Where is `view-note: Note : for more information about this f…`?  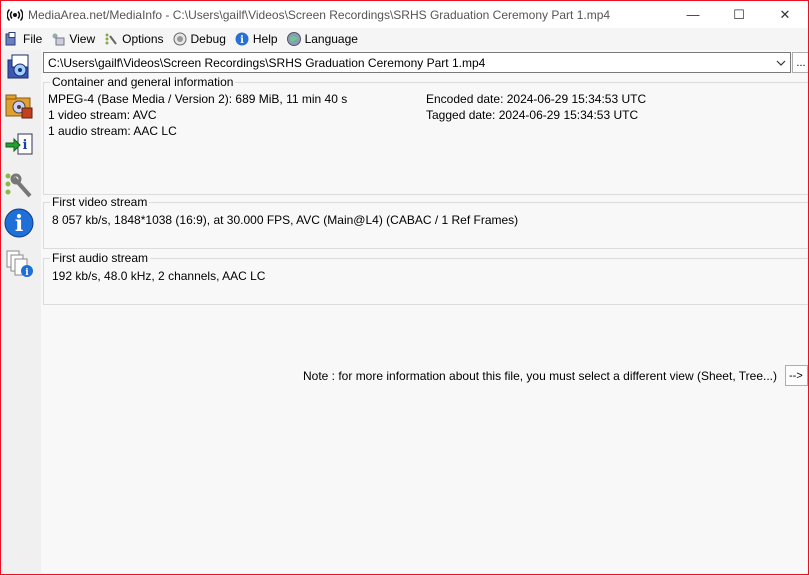
view-note: Note : for more information about this f… is located at coordinates (540, 376).